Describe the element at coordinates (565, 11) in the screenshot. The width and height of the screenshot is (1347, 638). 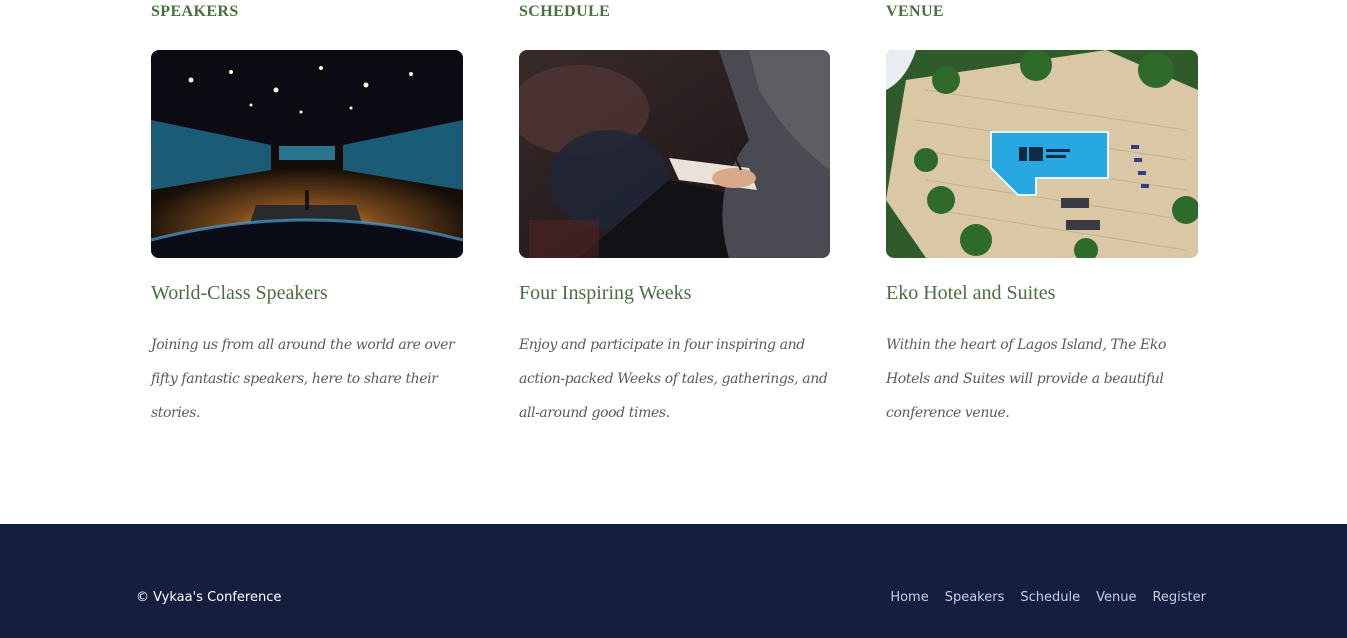
I see `card-eyebrow: SCHEDULE` at that location.